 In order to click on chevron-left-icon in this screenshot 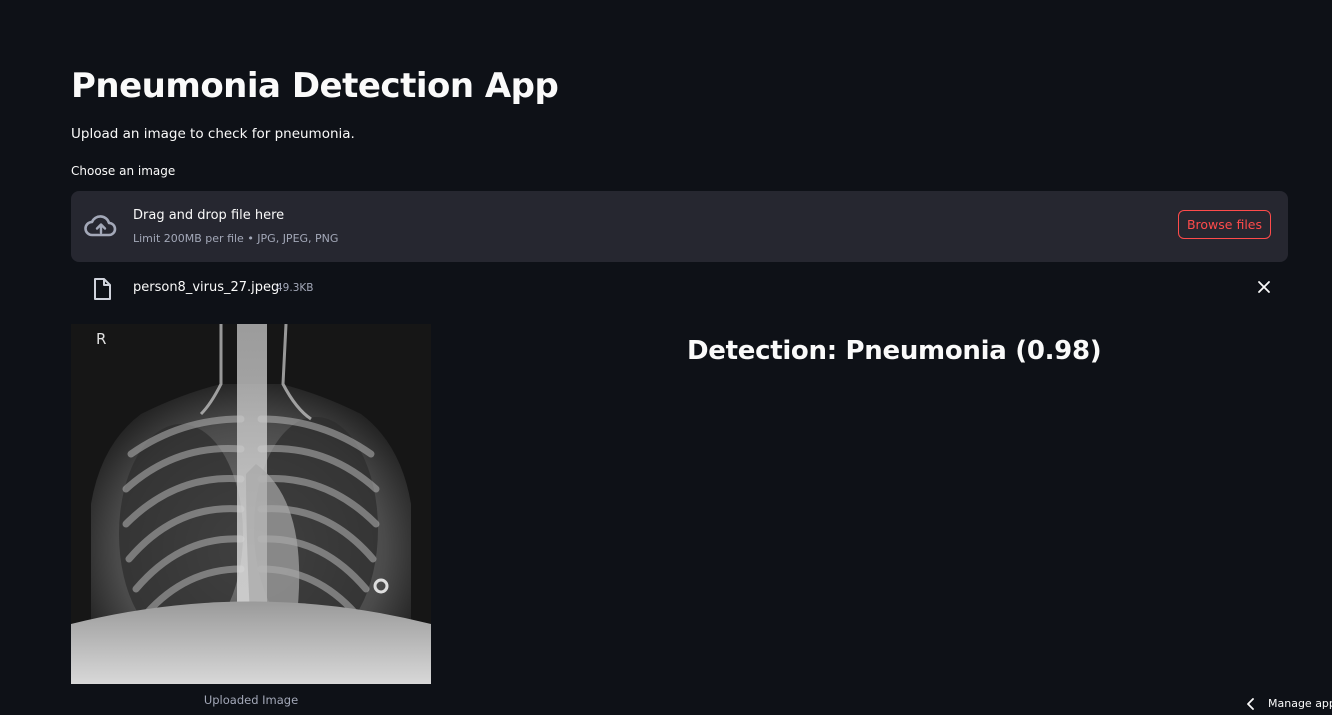, I will do `click(1250, 704)`.